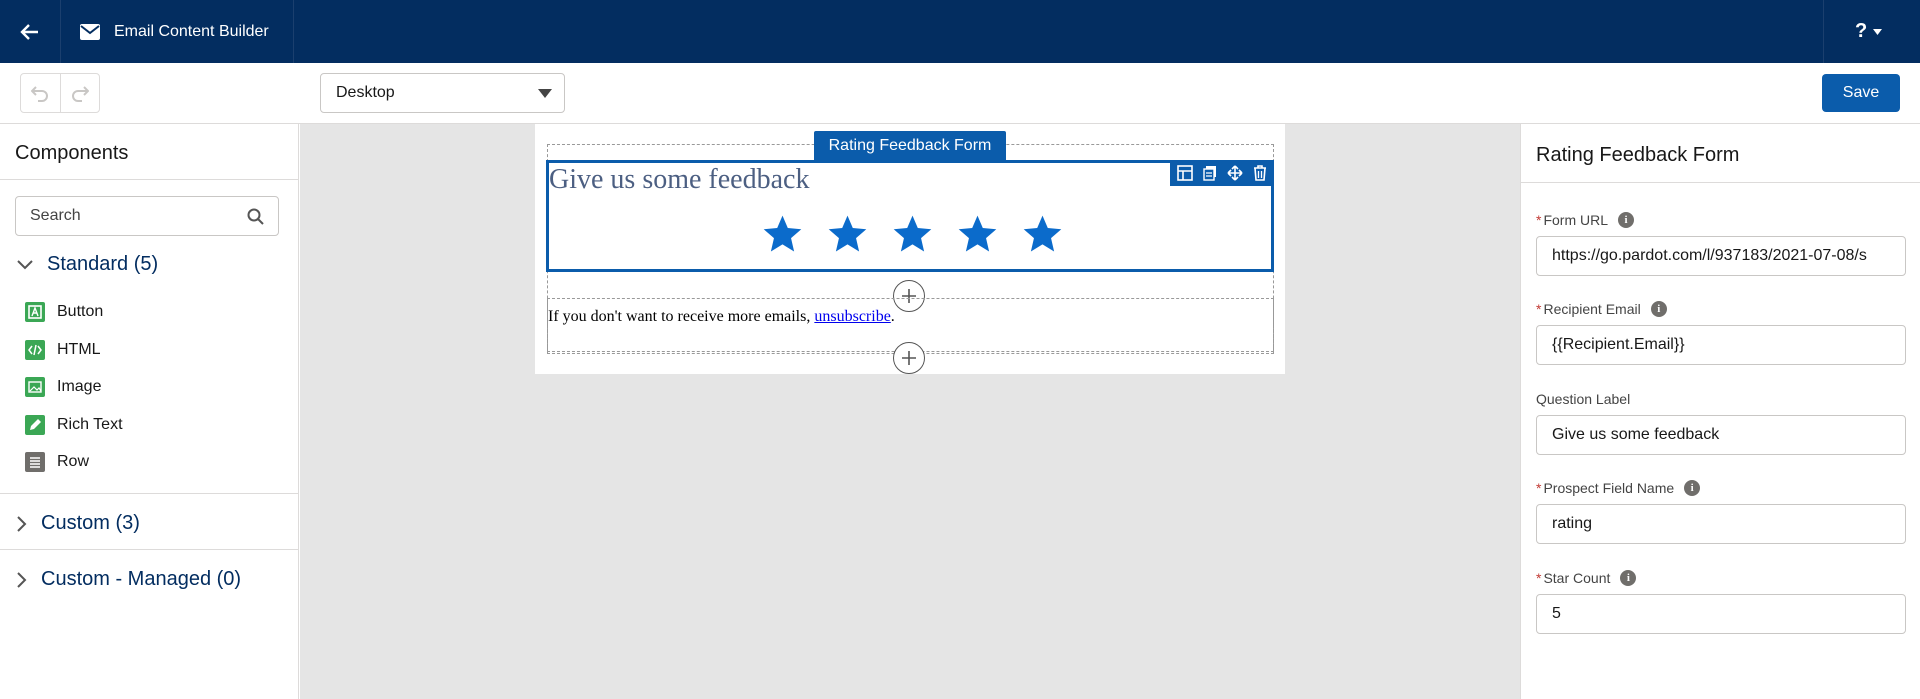  I want to click on undo-icon, so click(40, 94).